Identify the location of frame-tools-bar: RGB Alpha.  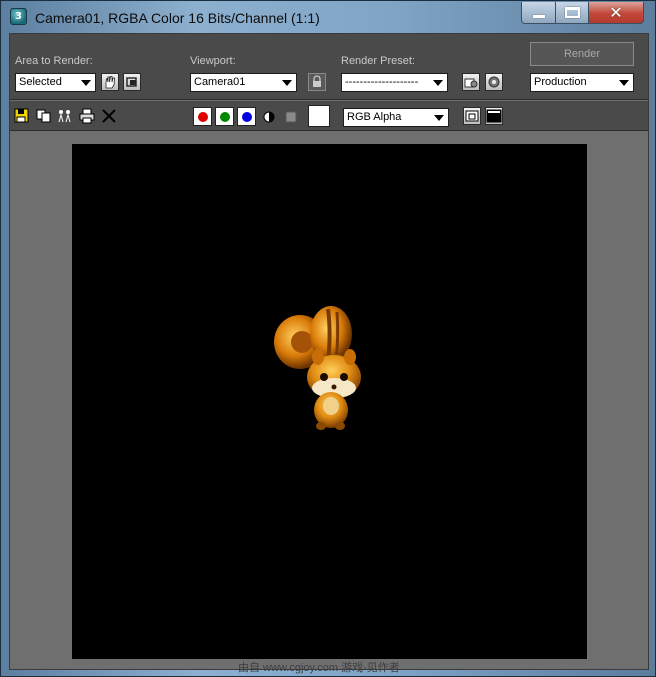
(329, 116).